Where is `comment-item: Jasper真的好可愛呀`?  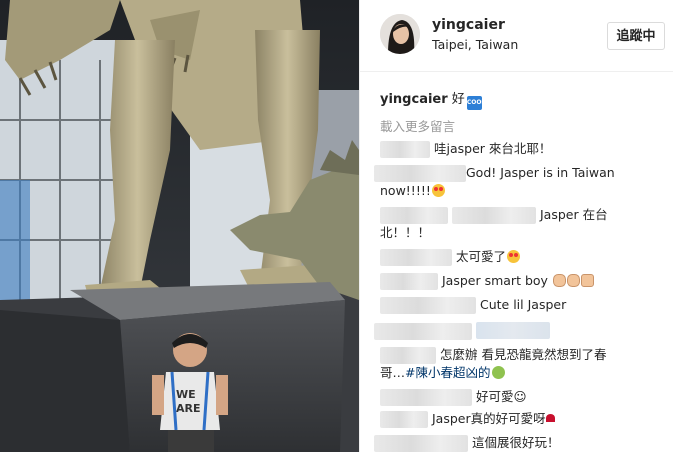
comment-item: Jasper真的好可愛呀 is located at coordinates (467, 419).